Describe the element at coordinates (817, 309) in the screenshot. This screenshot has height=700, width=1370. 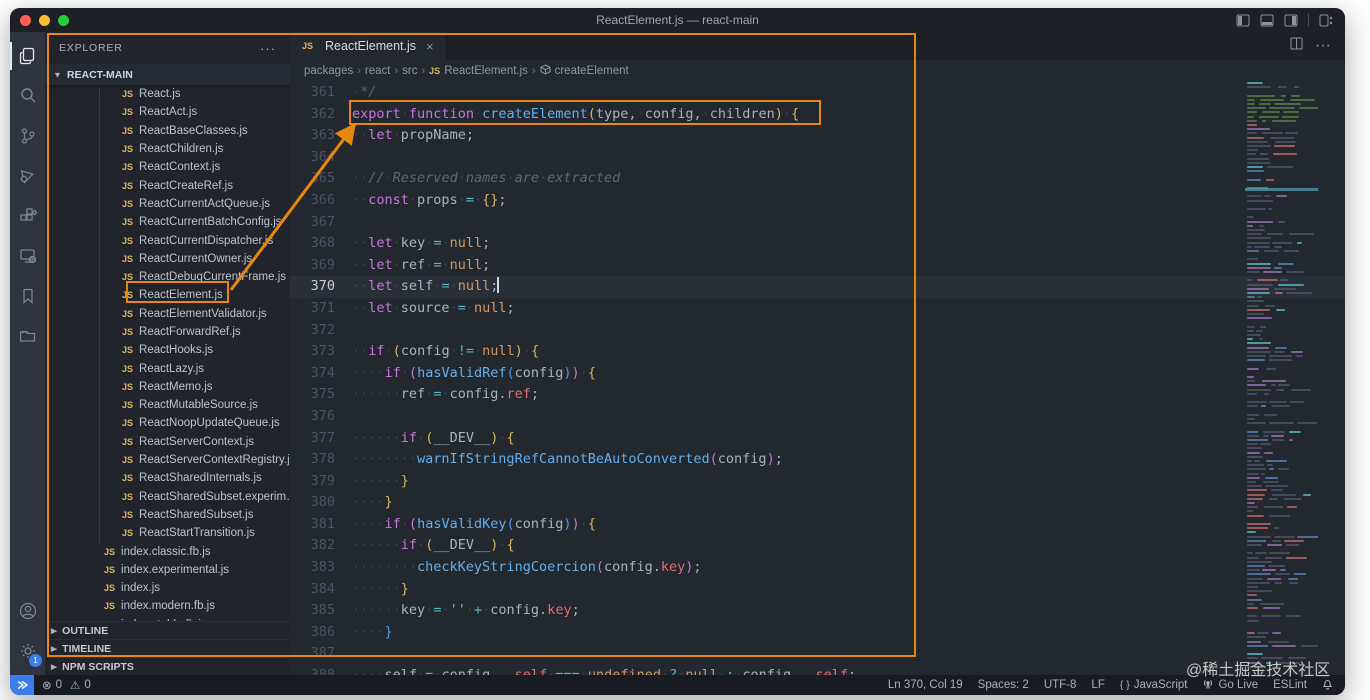
I see `code-line-371: 371 ··let·source·=·null;` at that location.